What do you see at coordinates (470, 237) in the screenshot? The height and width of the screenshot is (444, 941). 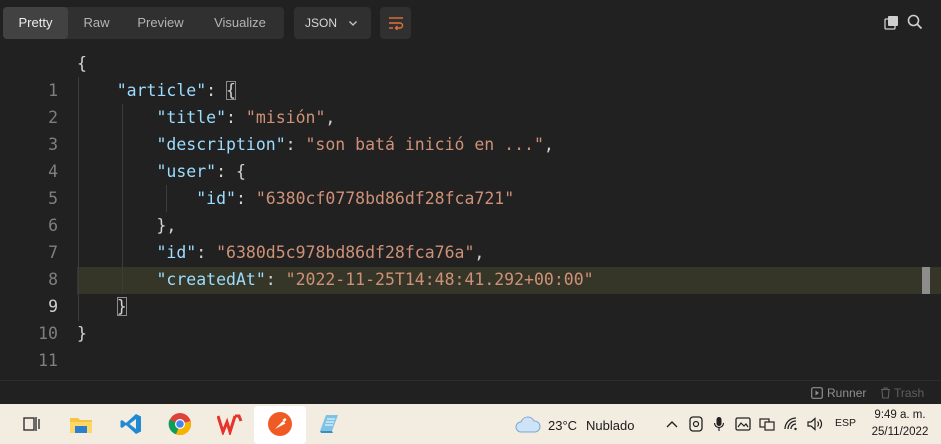 I see `code-line: 7 },` at bounding box center [470, 237].